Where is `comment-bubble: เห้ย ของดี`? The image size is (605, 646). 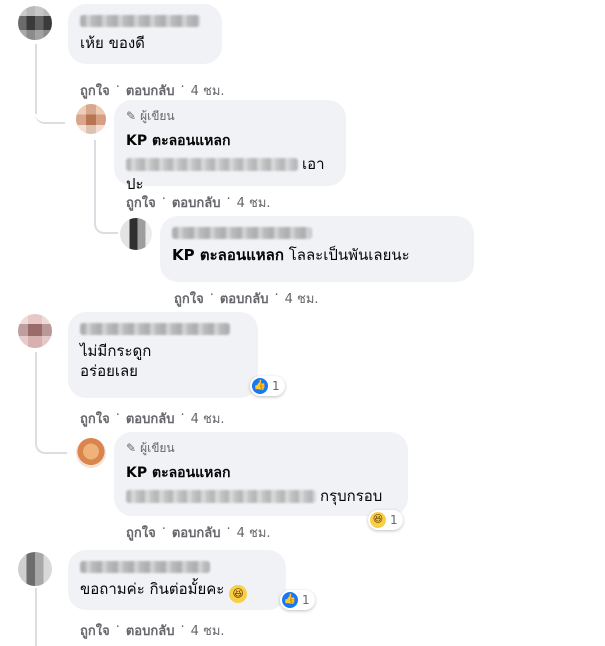 comment-bubble: เห้ย ของดี is located at coordinates (145, 34).